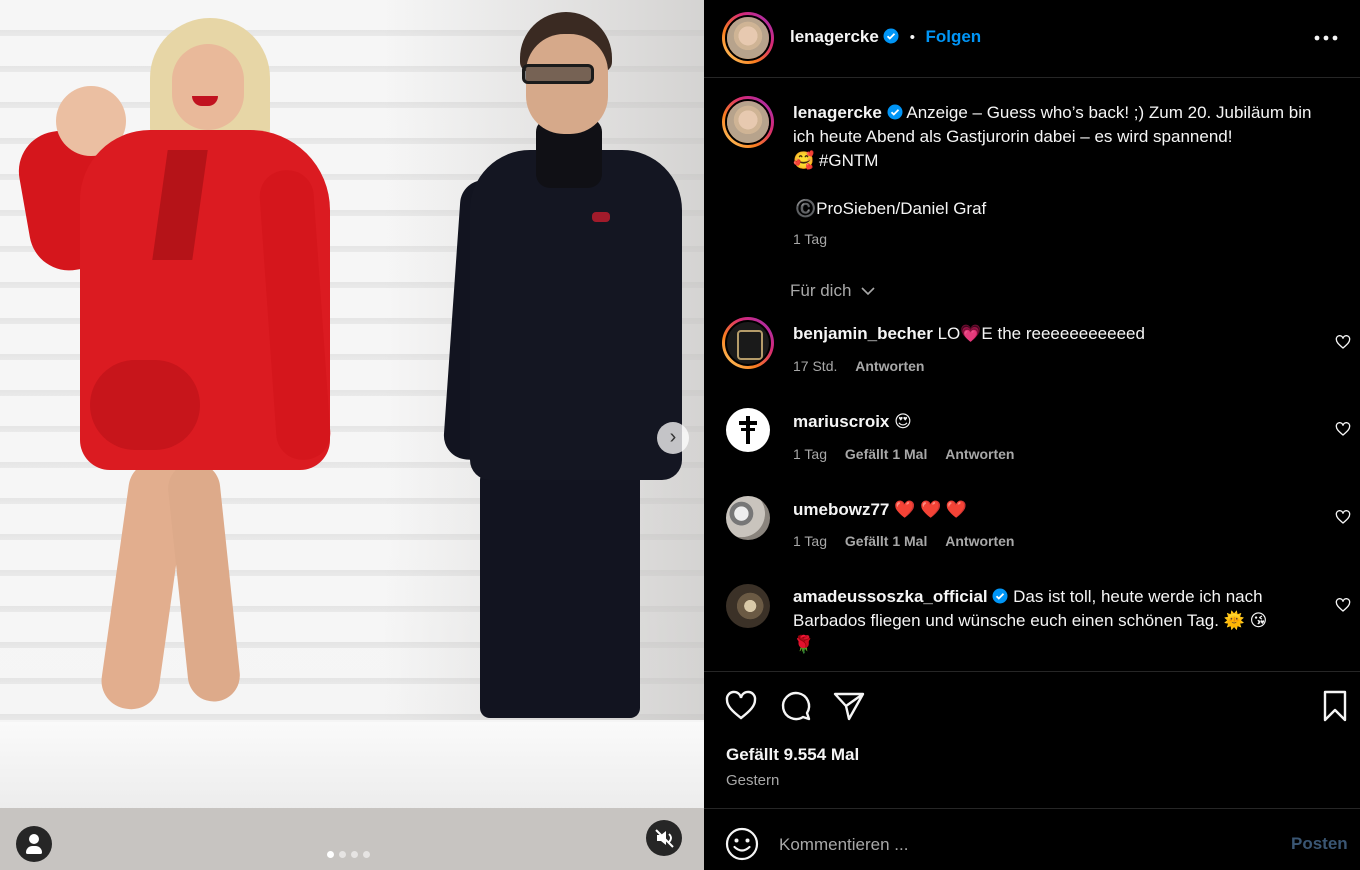 This screenshot has width=1360, height=870. I want to click on stage-landing, so click(352, 767).